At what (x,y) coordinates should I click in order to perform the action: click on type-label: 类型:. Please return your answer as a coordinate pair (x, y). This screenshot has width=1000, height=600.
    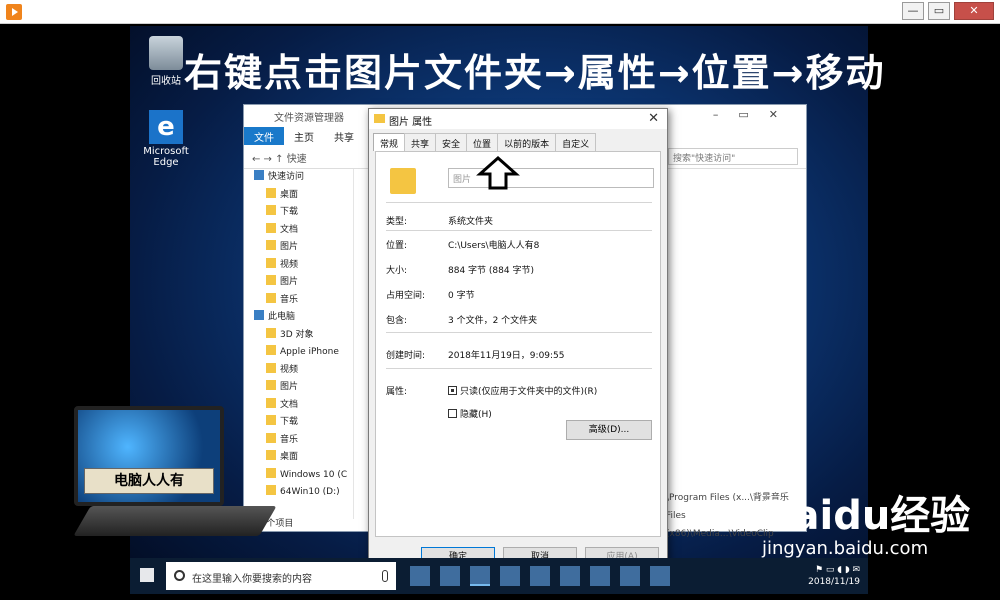
    Looking at the image, I should click on (397, 222).